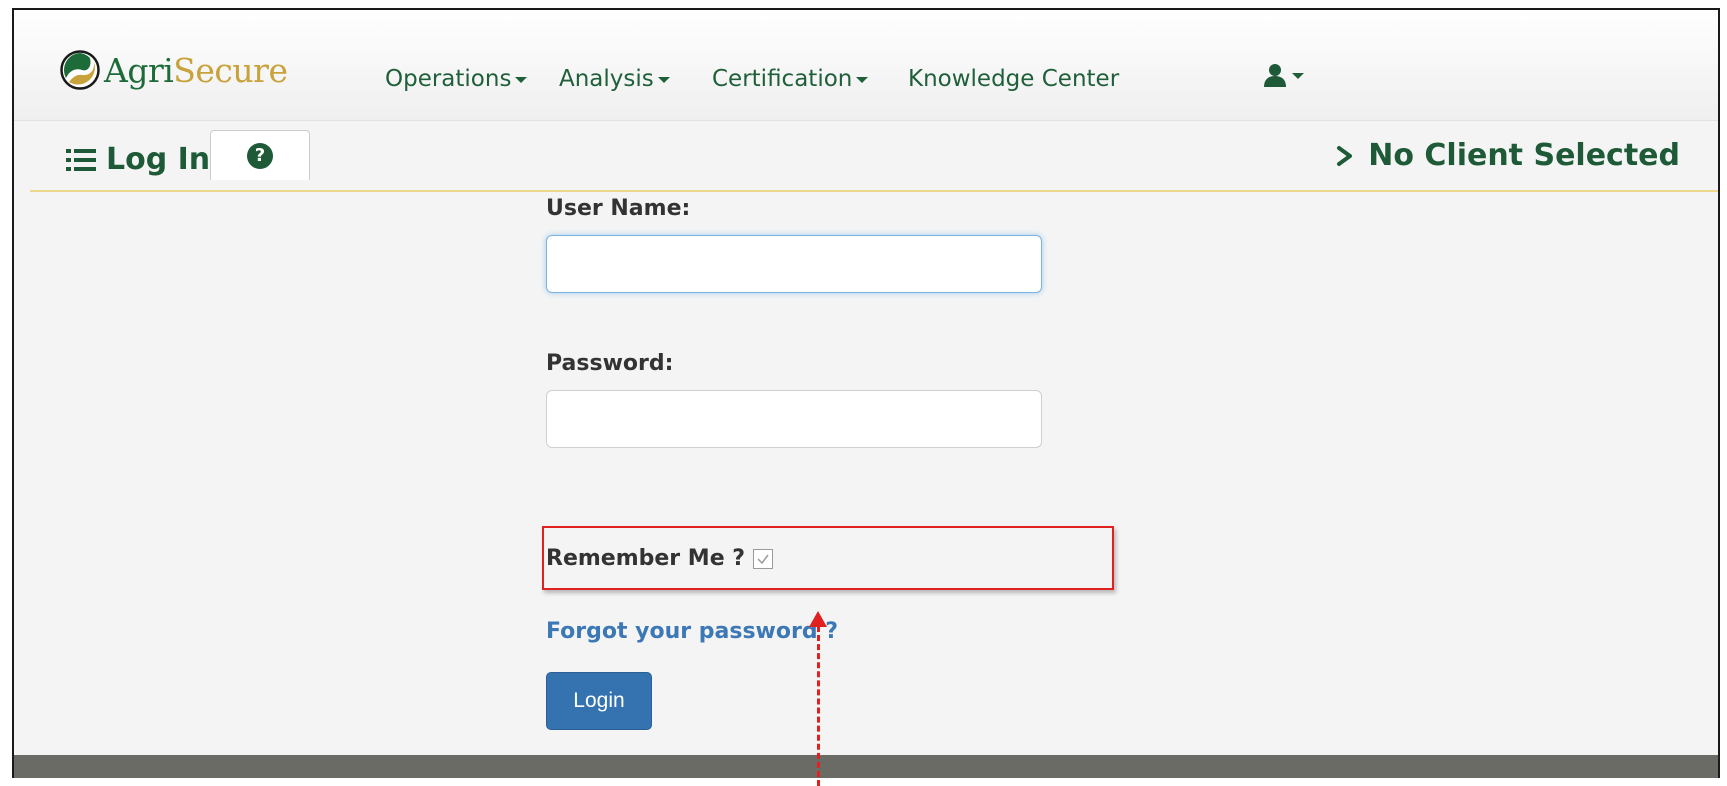 The height and width of the screenshot is (786, 1727). Describe the element at coordinates (618, 208) in the screenshot. I see `username-label: User Name:` at that location.